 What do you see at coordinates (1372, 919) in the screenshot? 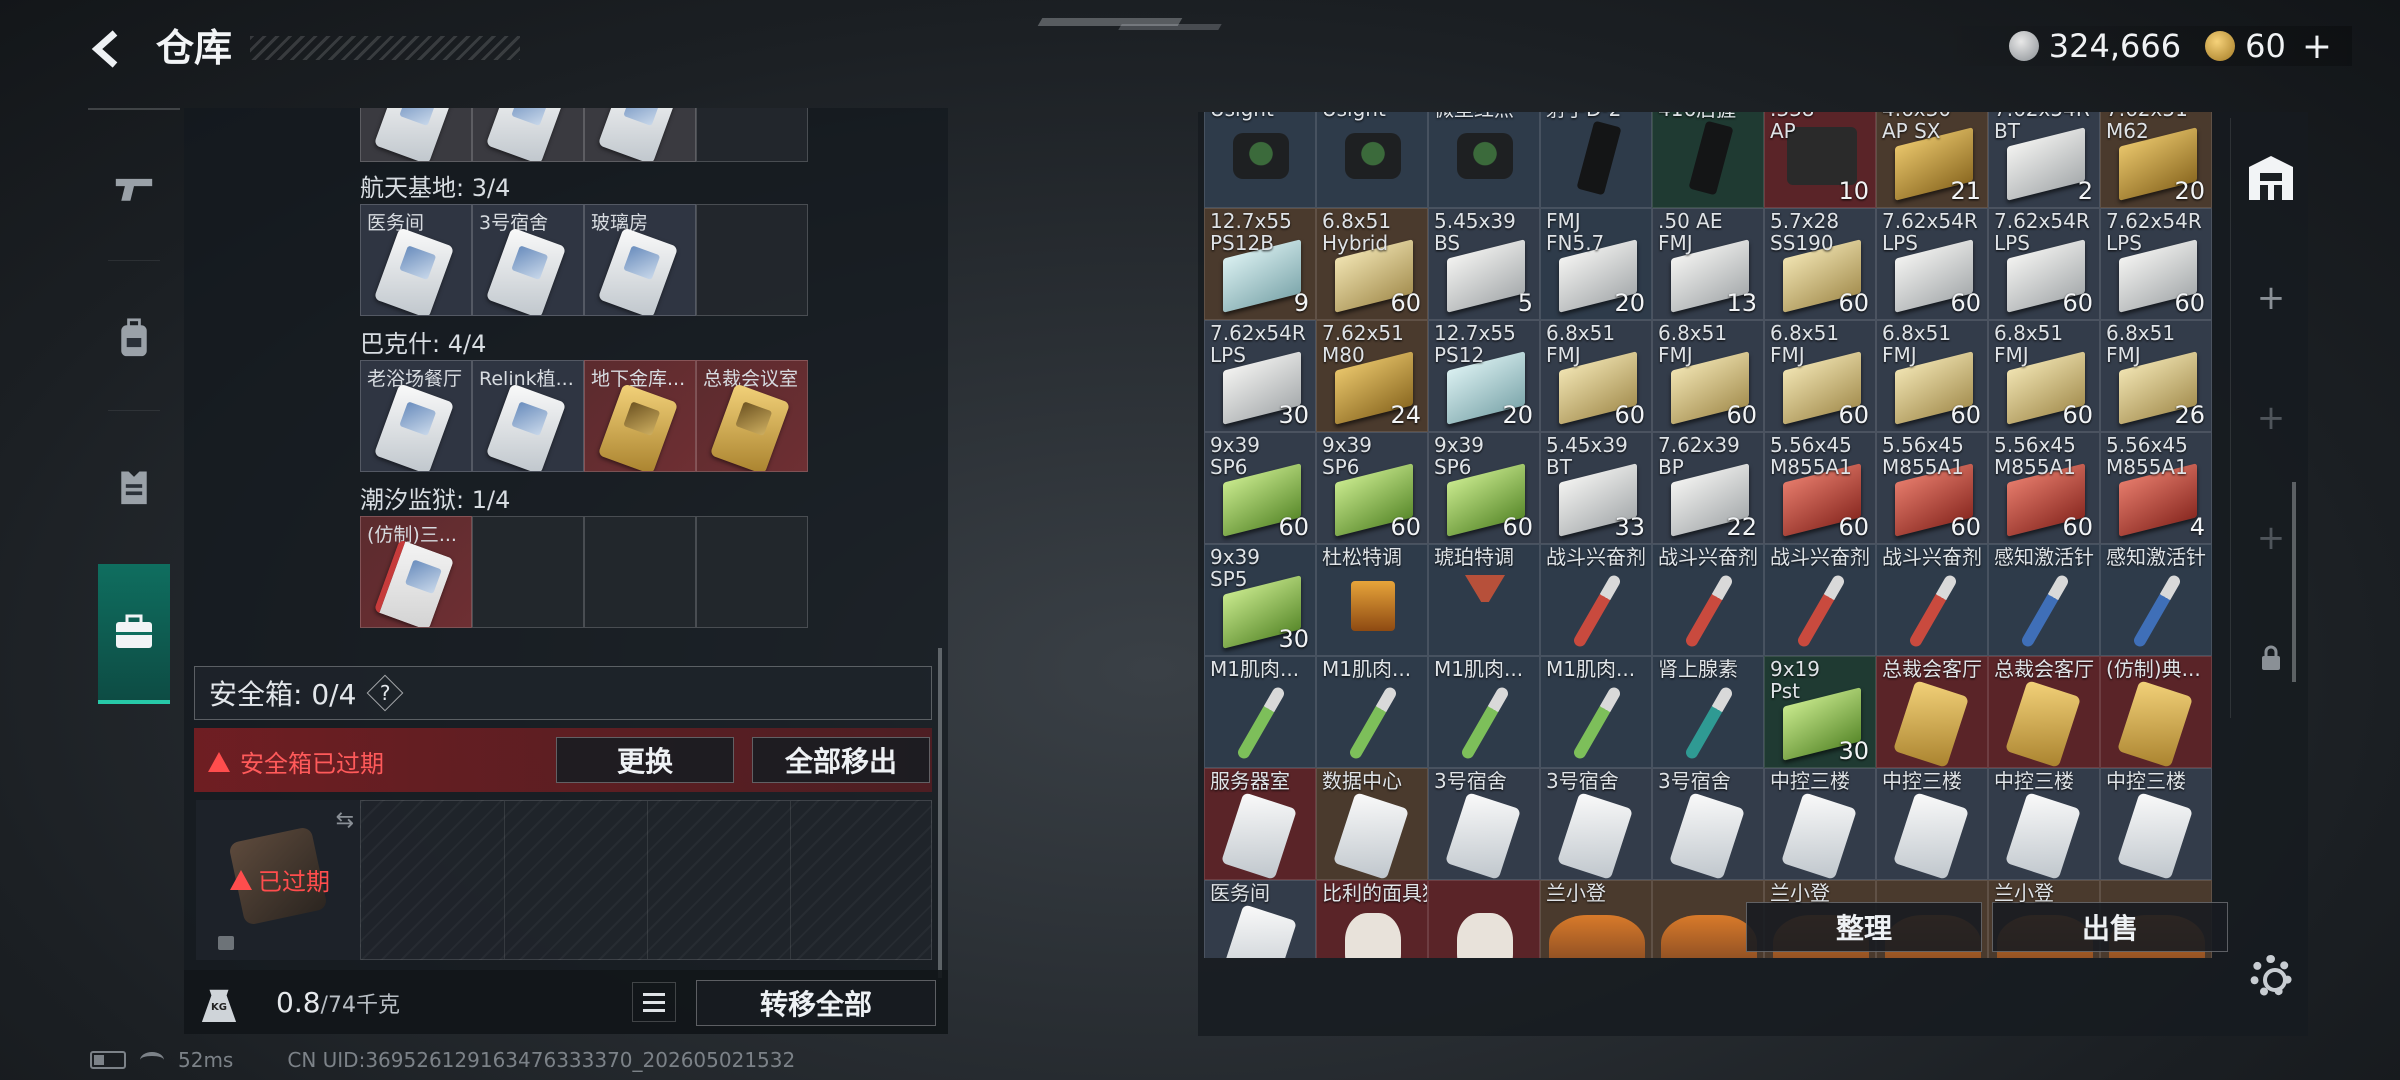
I see `stash-item: 比利的面具狼` at bounding box center [1372, 919].